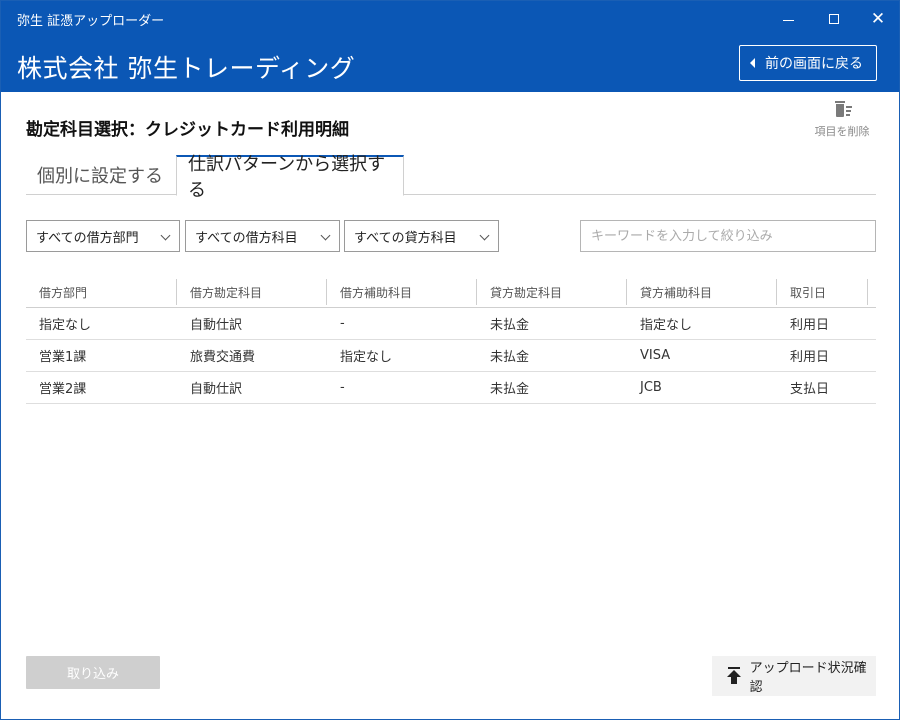 This screenshot has width=900, height=720. I want to click on maximize-icon, so click(834, 19).